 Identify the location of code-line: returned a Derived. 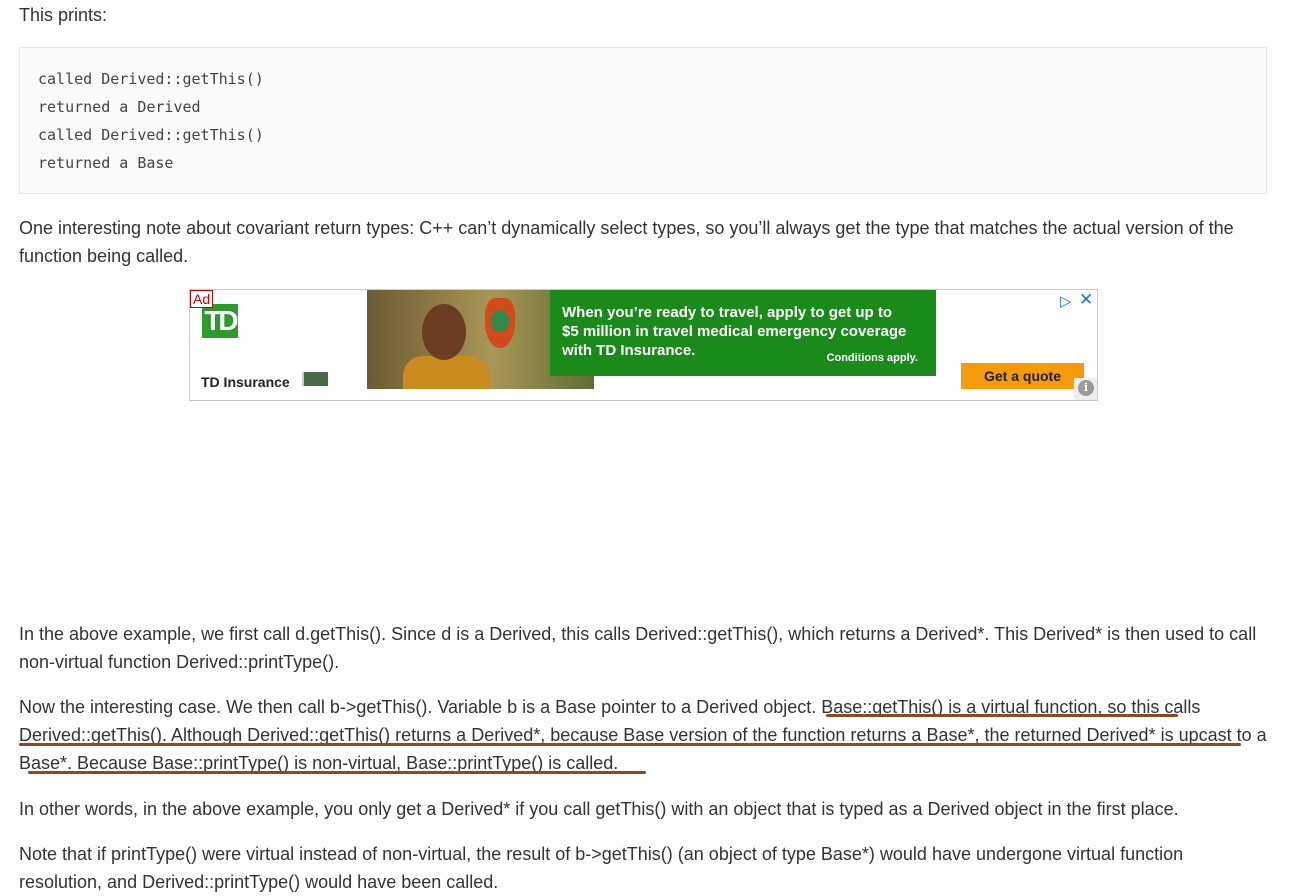
(119, 107).